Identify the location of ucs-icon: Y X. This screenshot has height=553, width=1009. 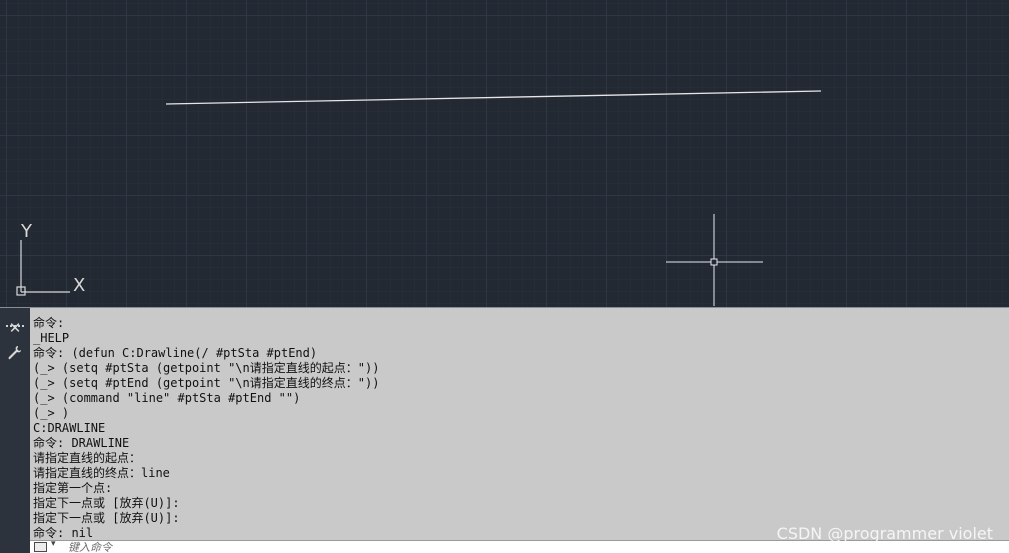
(50, 258).